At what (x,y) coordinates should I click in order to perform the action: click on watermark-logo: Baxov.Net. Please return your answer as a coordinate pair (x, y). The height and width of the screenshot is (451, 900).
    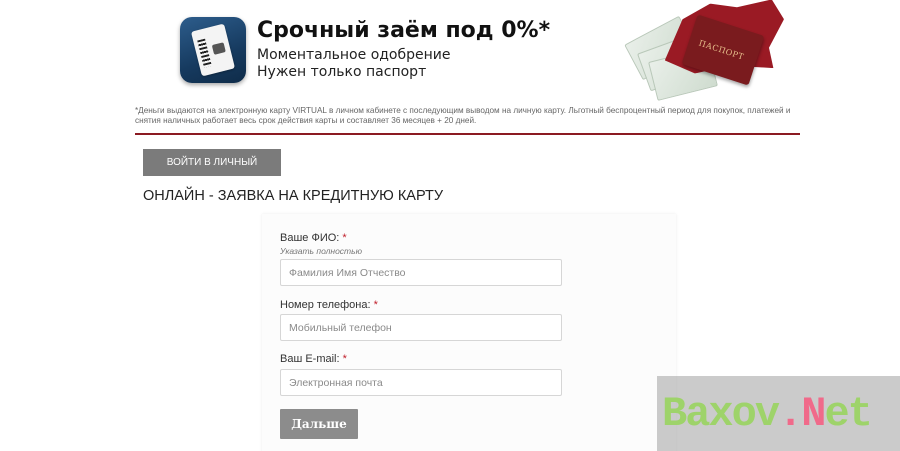
    Looking at the image, I should click on (767, 414).